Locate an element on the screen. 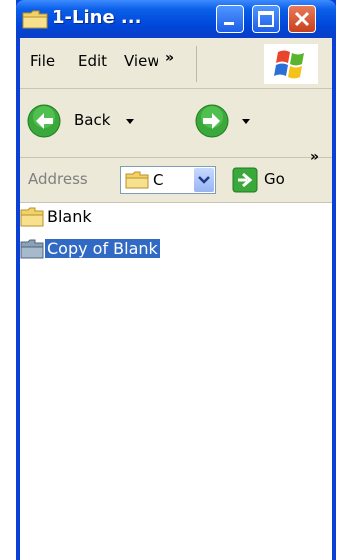 The image size is (340, 560). back-label: Back is located at coordinates (92, 120).